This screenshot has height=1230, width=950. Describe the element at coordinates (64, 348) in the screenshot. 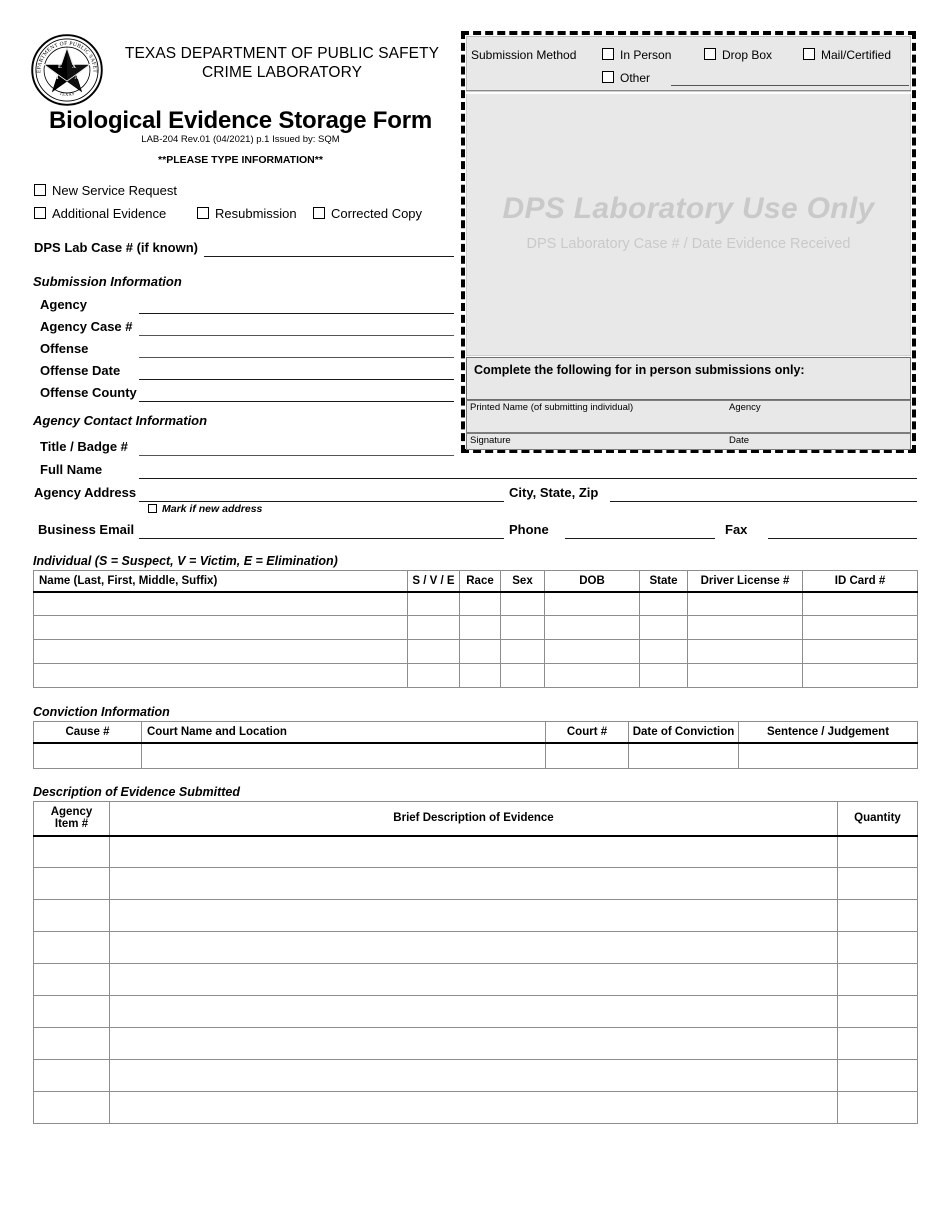

I see `label-offense: Offense` at that location.